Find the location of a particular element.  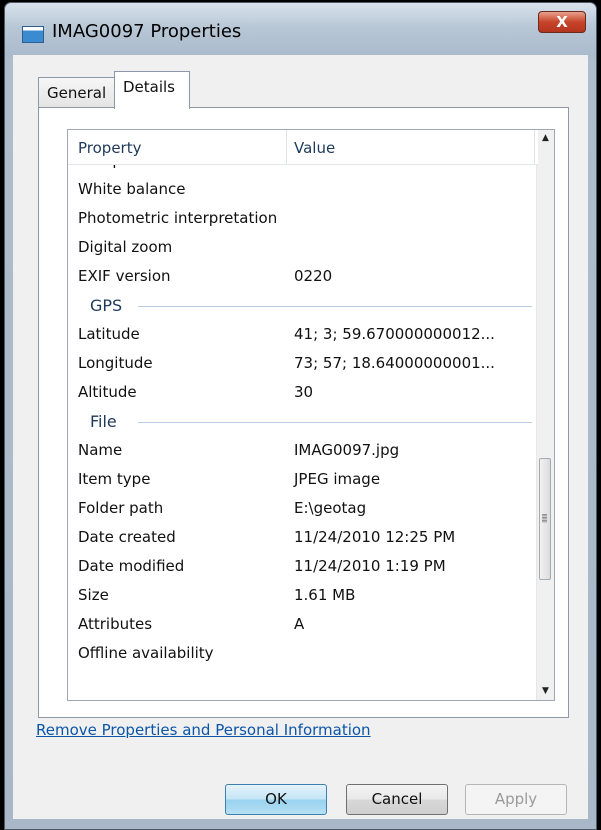

property-name: Attributes is located at coordinates (115, 624).